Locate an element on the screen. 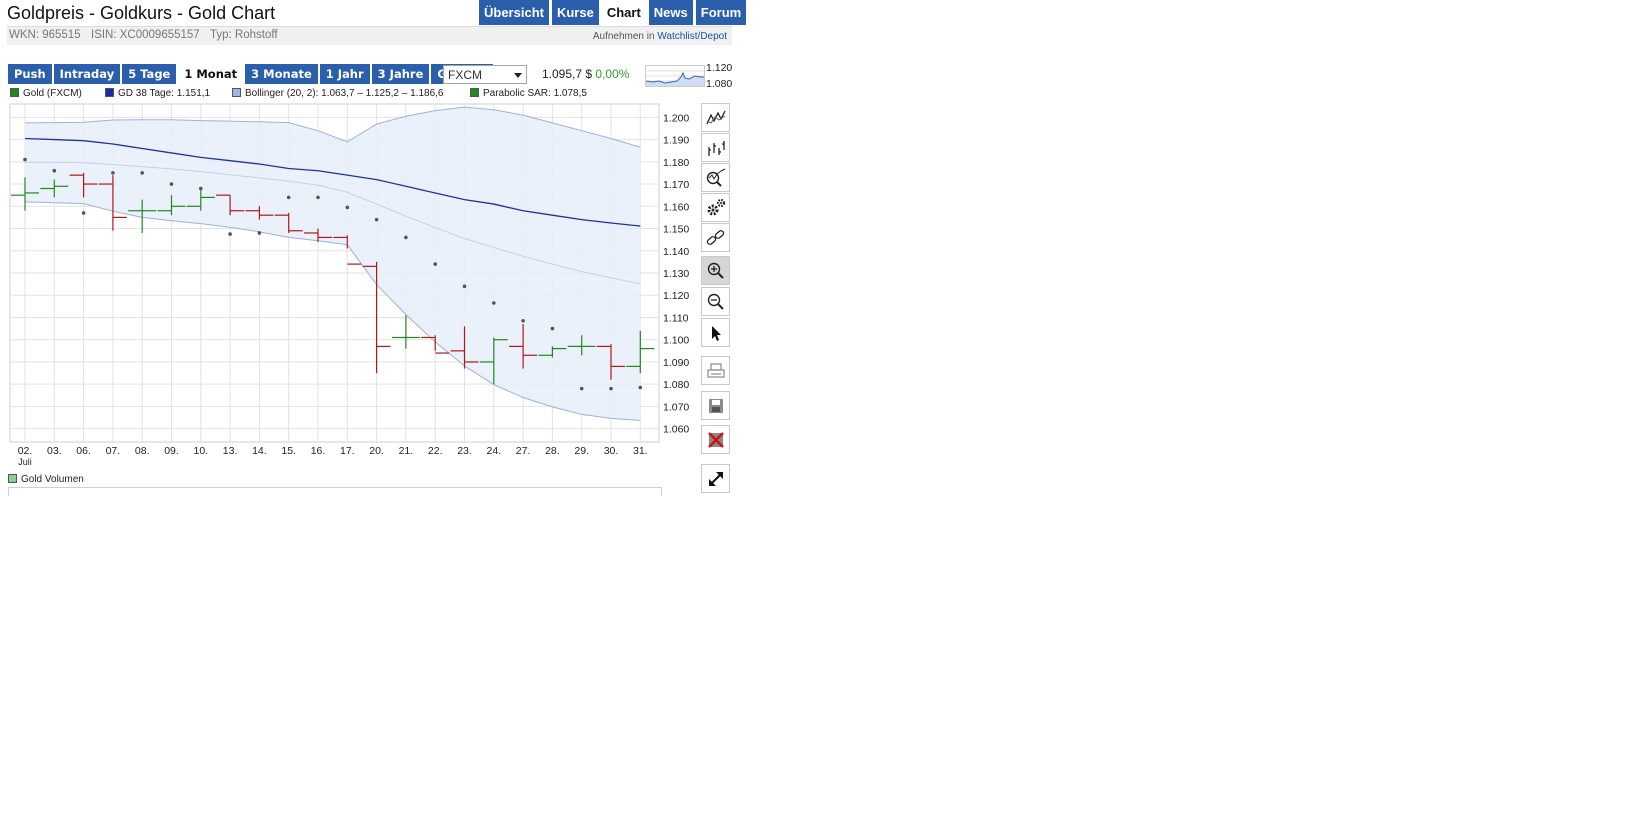  x-tick-label: 06. is located at coordinates (83, 451).